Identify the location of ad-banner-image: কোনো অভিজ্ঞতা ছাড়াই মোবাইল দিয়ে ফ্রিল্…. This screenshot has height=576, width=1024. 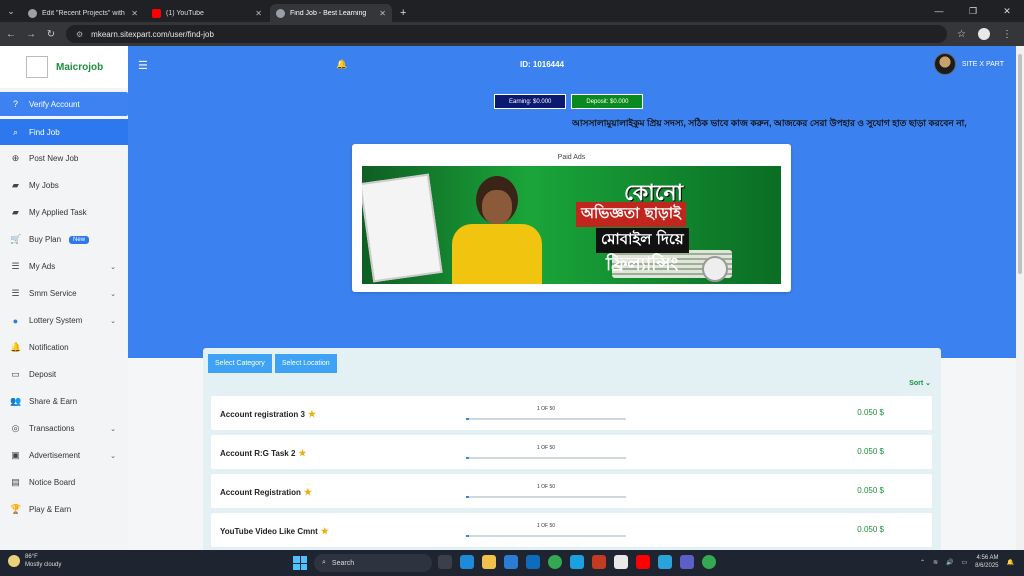
(571, 225).